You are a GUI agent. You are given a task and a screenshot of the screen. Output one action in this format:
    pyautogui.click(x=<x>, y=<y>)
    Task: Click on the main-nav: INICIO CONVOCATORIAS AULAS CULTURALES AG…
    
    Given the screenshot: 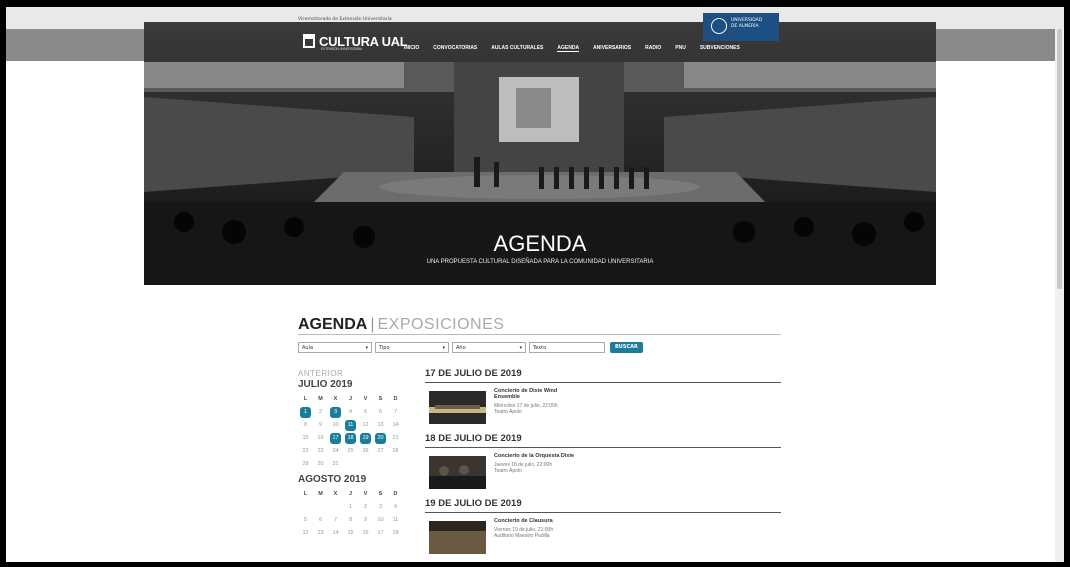 What is the action you would take?
    pyautogui.click(x=579, y=48)
    